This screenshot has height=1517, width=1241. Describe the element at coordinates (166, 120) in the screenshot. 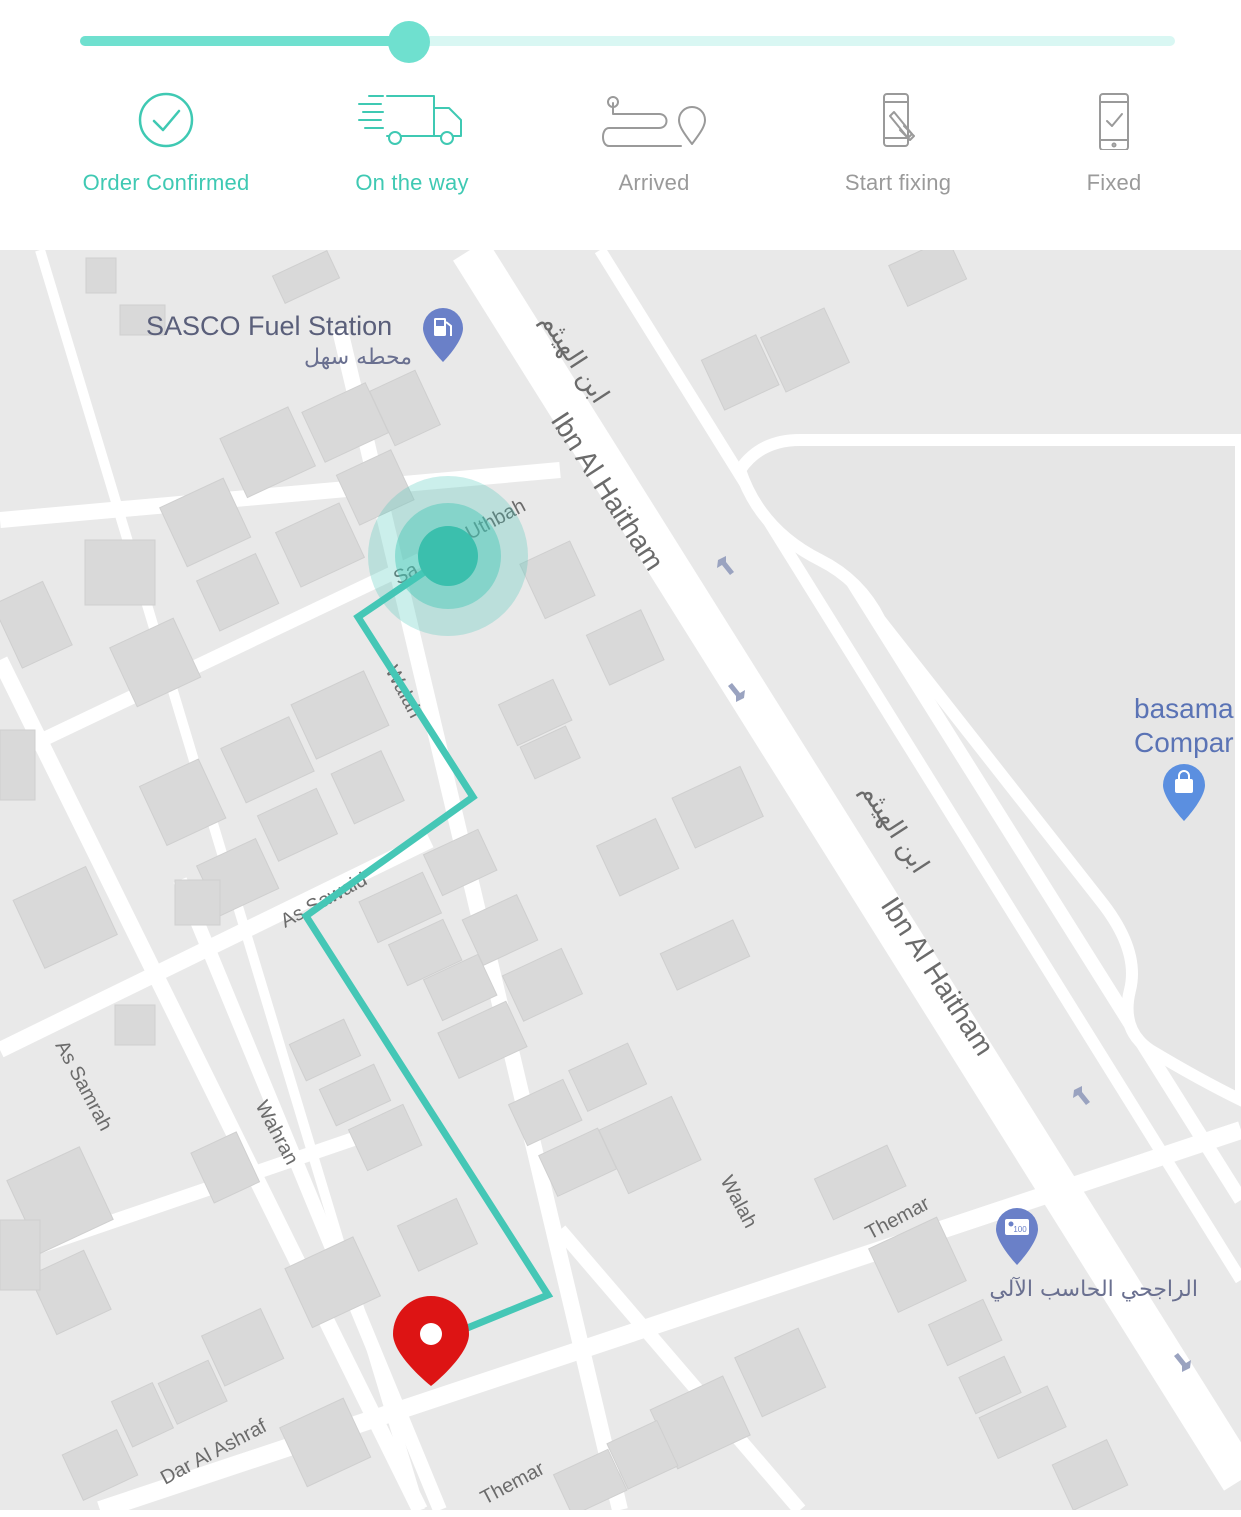

I see `check-circle-icon` at that location.